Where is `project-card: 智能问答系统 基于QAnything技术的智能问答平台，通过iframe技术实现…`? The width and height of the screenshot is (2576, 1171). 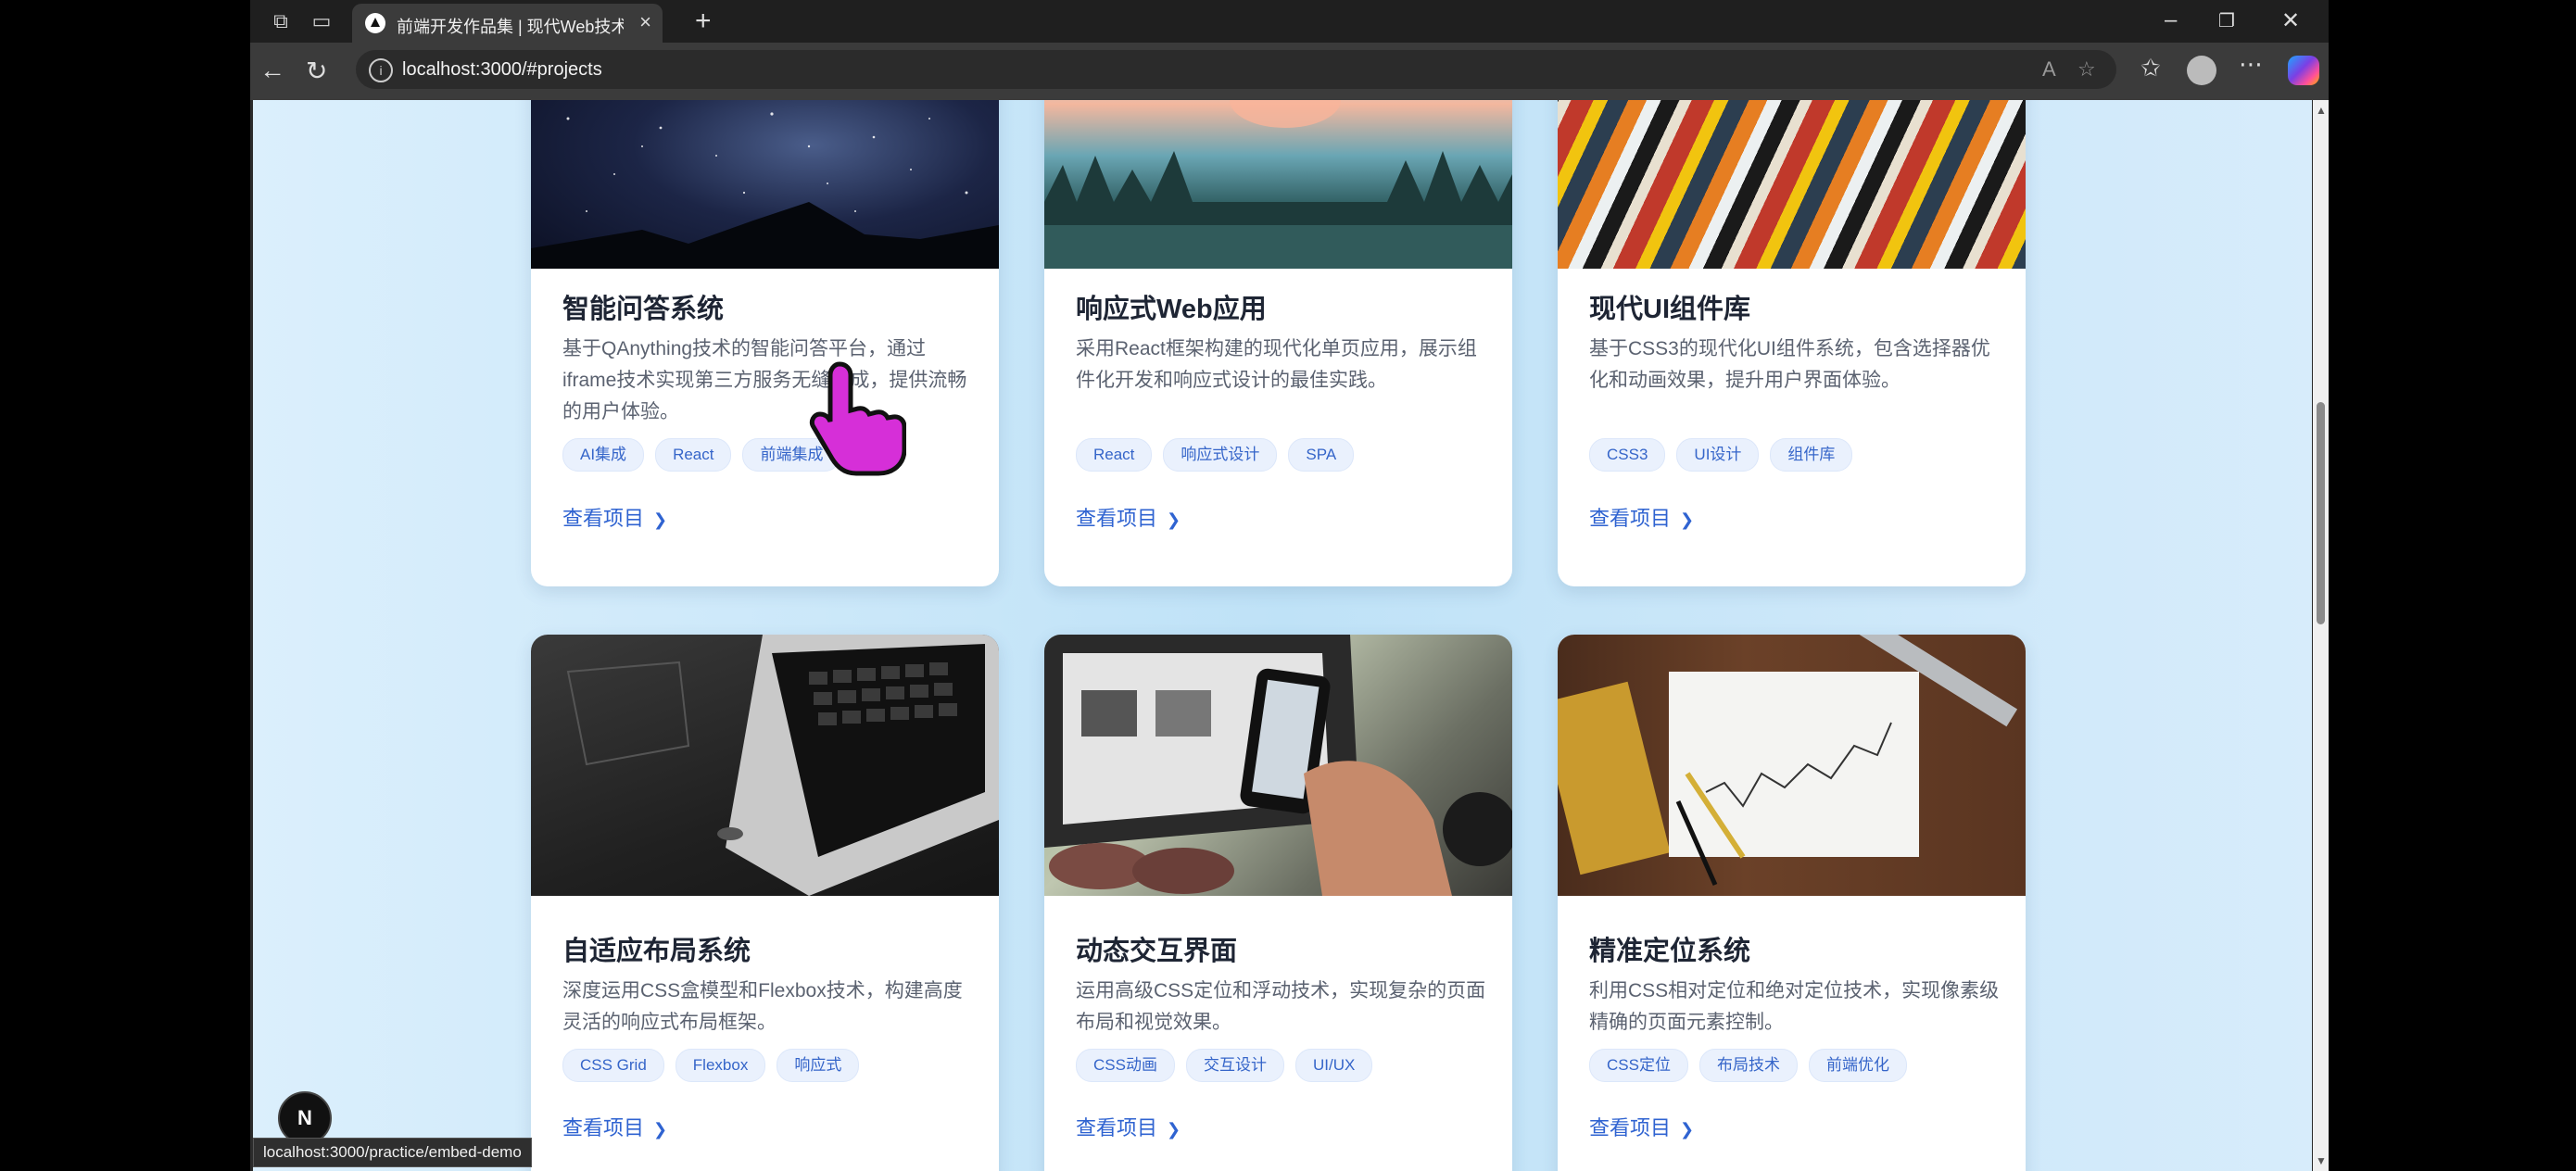
project-card: 智能问答系统 基于QAnything技术的智能问答平台，通过iframe技术实现… is located at coordinates (765, 343).